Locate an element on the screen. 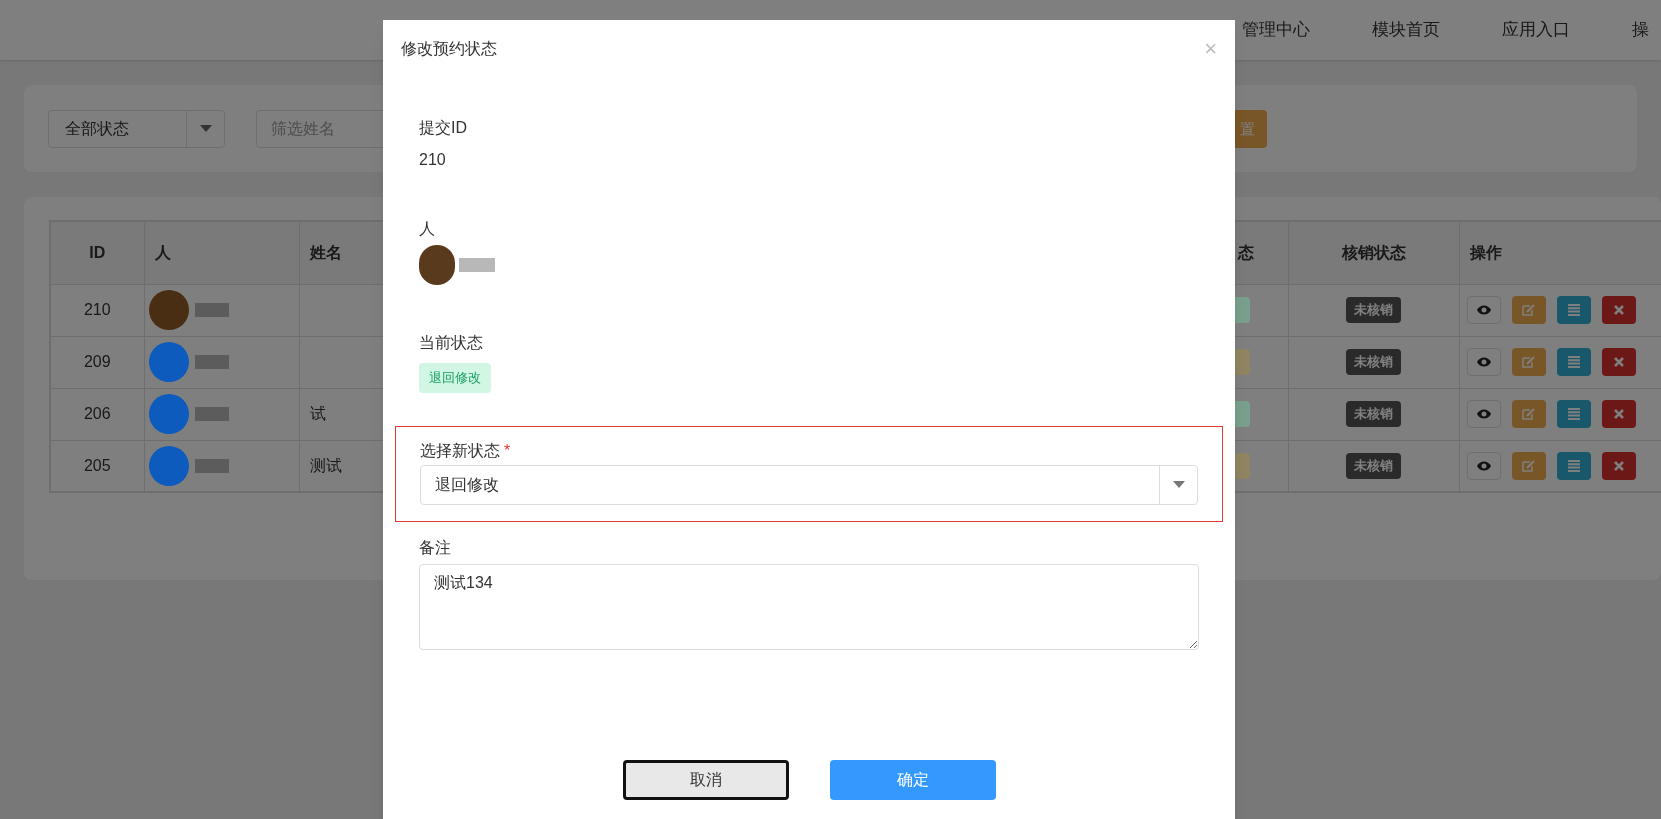 This screenshot has height=819, width=1661. table-cell: 206 is located at coordinates (97, 413).